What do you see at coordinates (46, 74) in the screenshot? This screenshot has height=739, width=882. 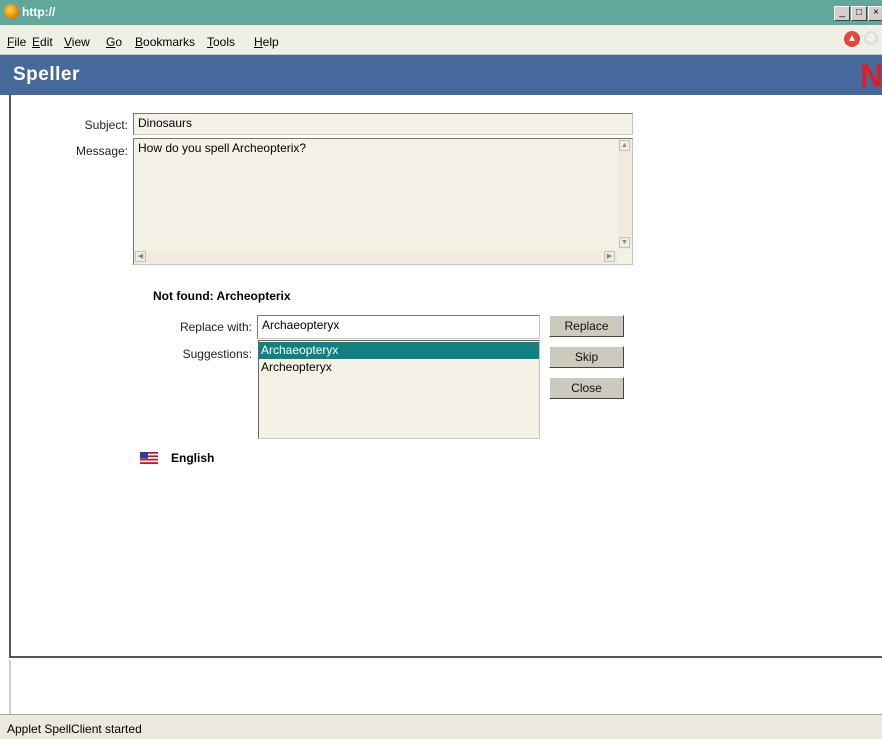 I see `app-title: Speller` at bounding box center [46, 74].